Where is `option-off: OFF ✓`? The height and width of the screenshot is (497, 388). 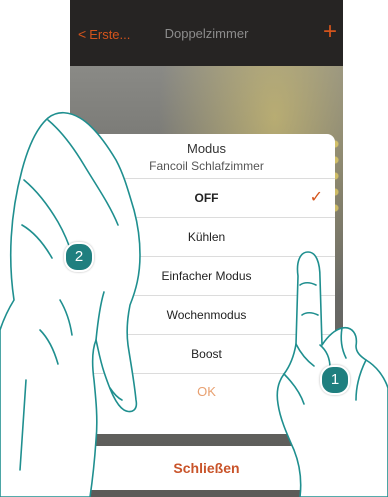
option-off: OFF ✓ is located at coordinates (206, 198).